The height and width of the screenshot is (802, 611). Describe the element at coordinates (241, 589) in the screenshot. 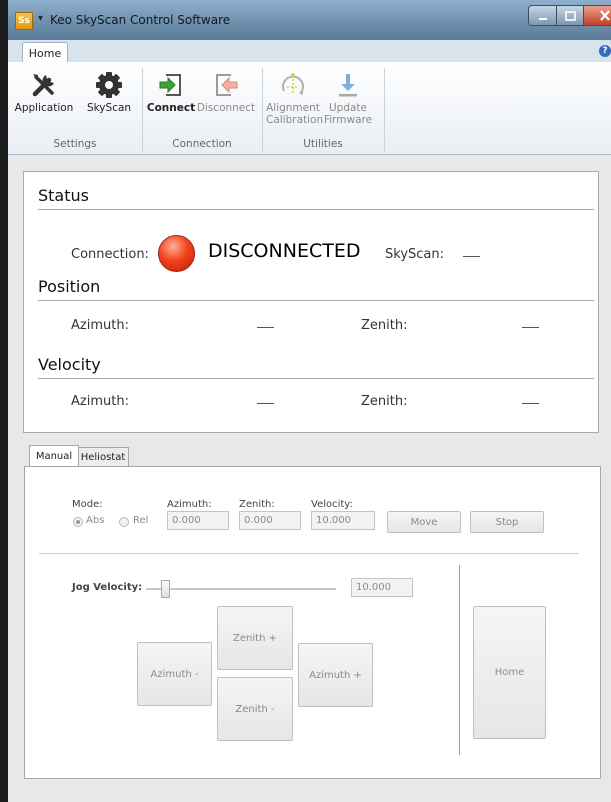

I see `jog-velocity-slider-track` at that location.